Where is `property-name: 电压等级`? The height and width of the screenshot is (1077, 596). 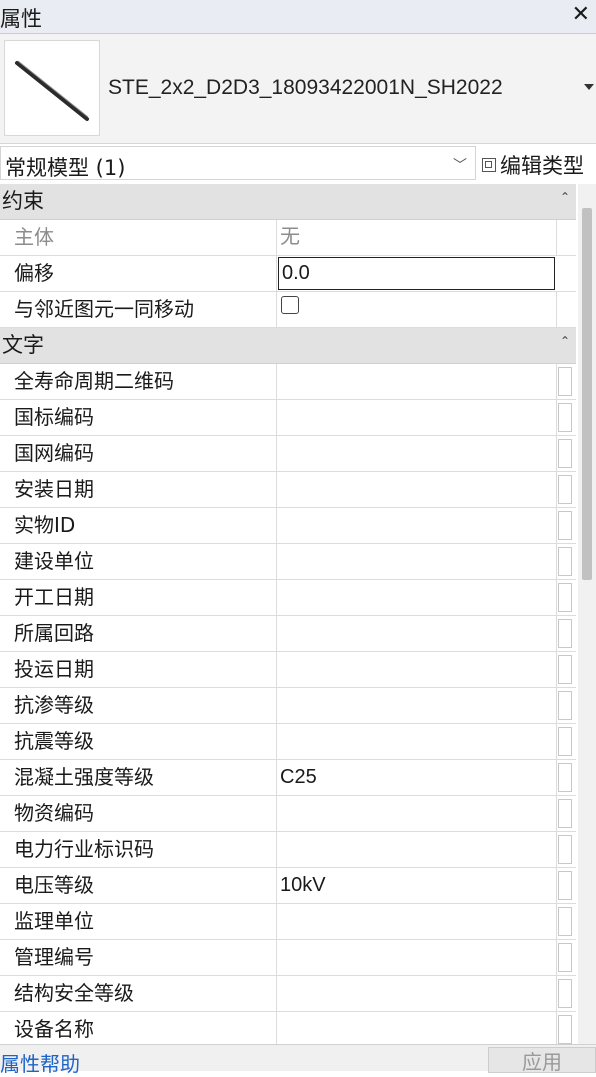
property-name: 电压等级 is located at coordinates (138, 885).